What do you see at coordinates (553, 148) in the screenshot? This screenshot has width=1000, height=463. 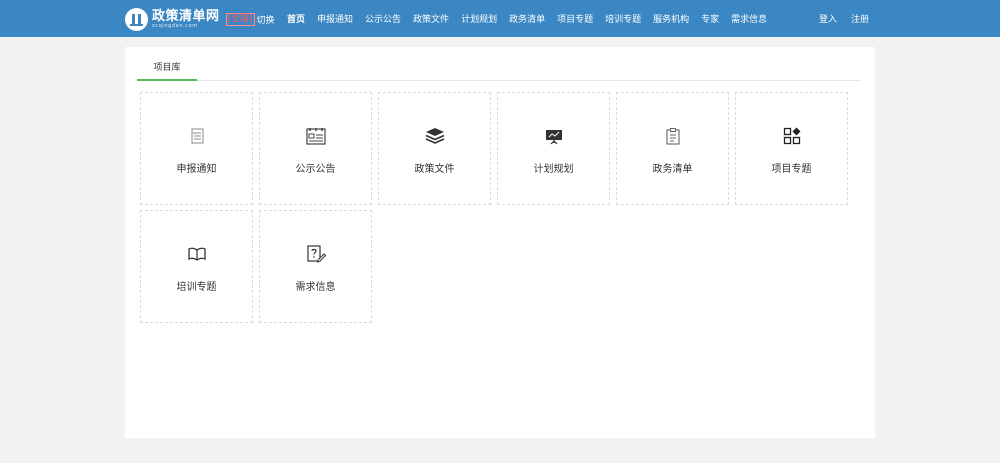 I see `category-card-plans: 计划规划` at bounding box center [553, 148].